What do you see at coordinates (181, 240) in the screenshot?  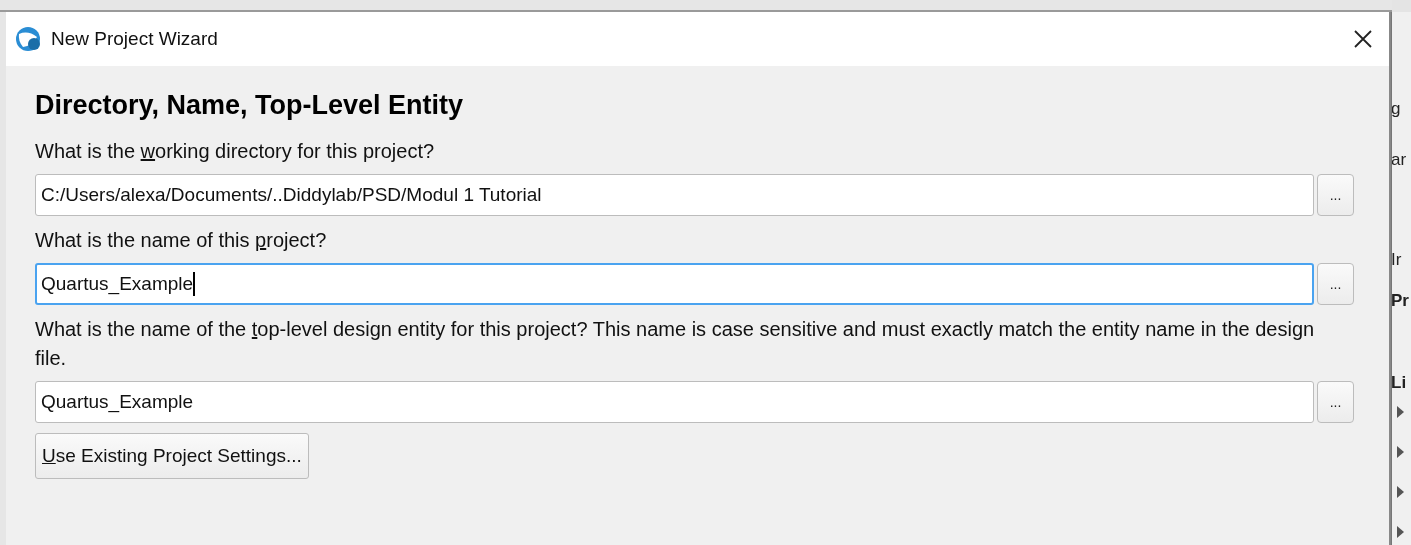 I see `field-label: What is the name of this project?` at bounding box center [181, 240].